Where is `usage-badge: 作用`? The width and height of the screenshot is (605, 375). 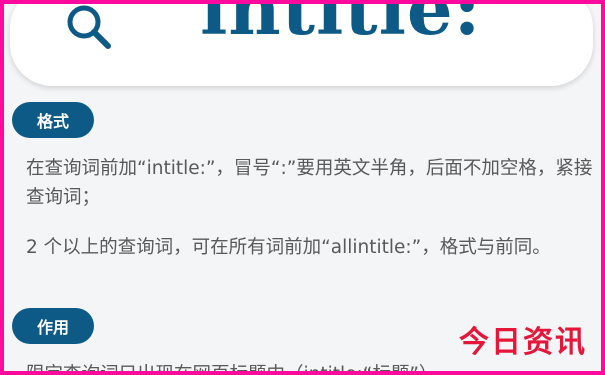
usage-badge: 作用 is located at coordinates (53, 326).